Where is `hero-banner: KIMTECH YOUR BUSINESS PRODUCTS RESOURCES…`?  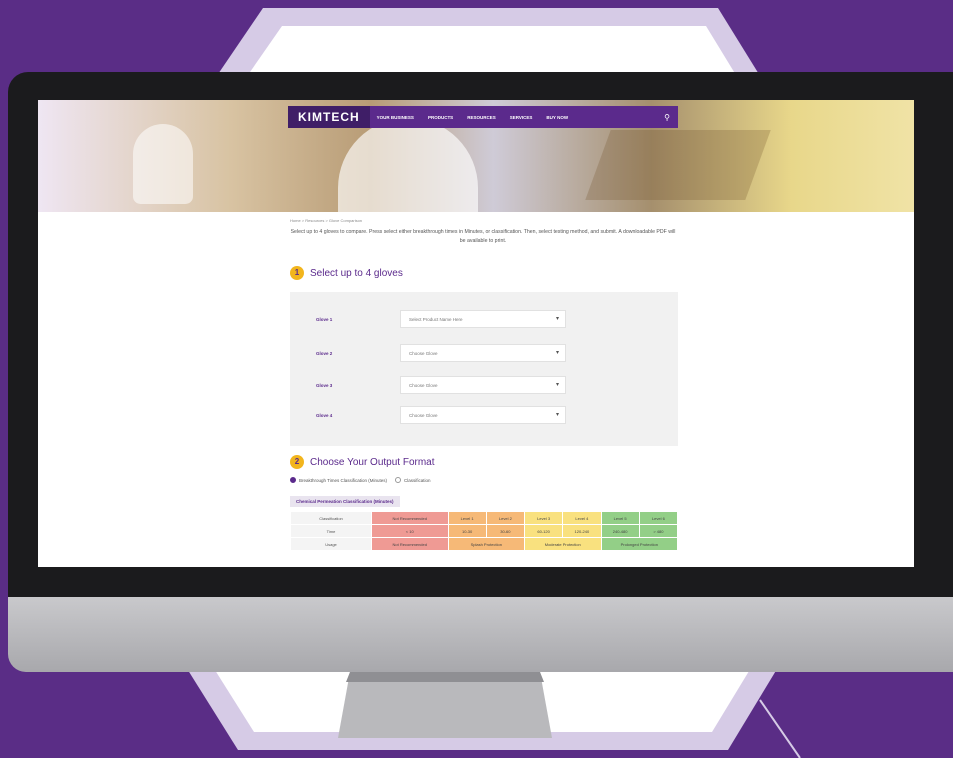
hero-banner: KIMTECH YOUR BUSINESS PRODUCTS RESOURCES… is located at coordinates (476, 156).